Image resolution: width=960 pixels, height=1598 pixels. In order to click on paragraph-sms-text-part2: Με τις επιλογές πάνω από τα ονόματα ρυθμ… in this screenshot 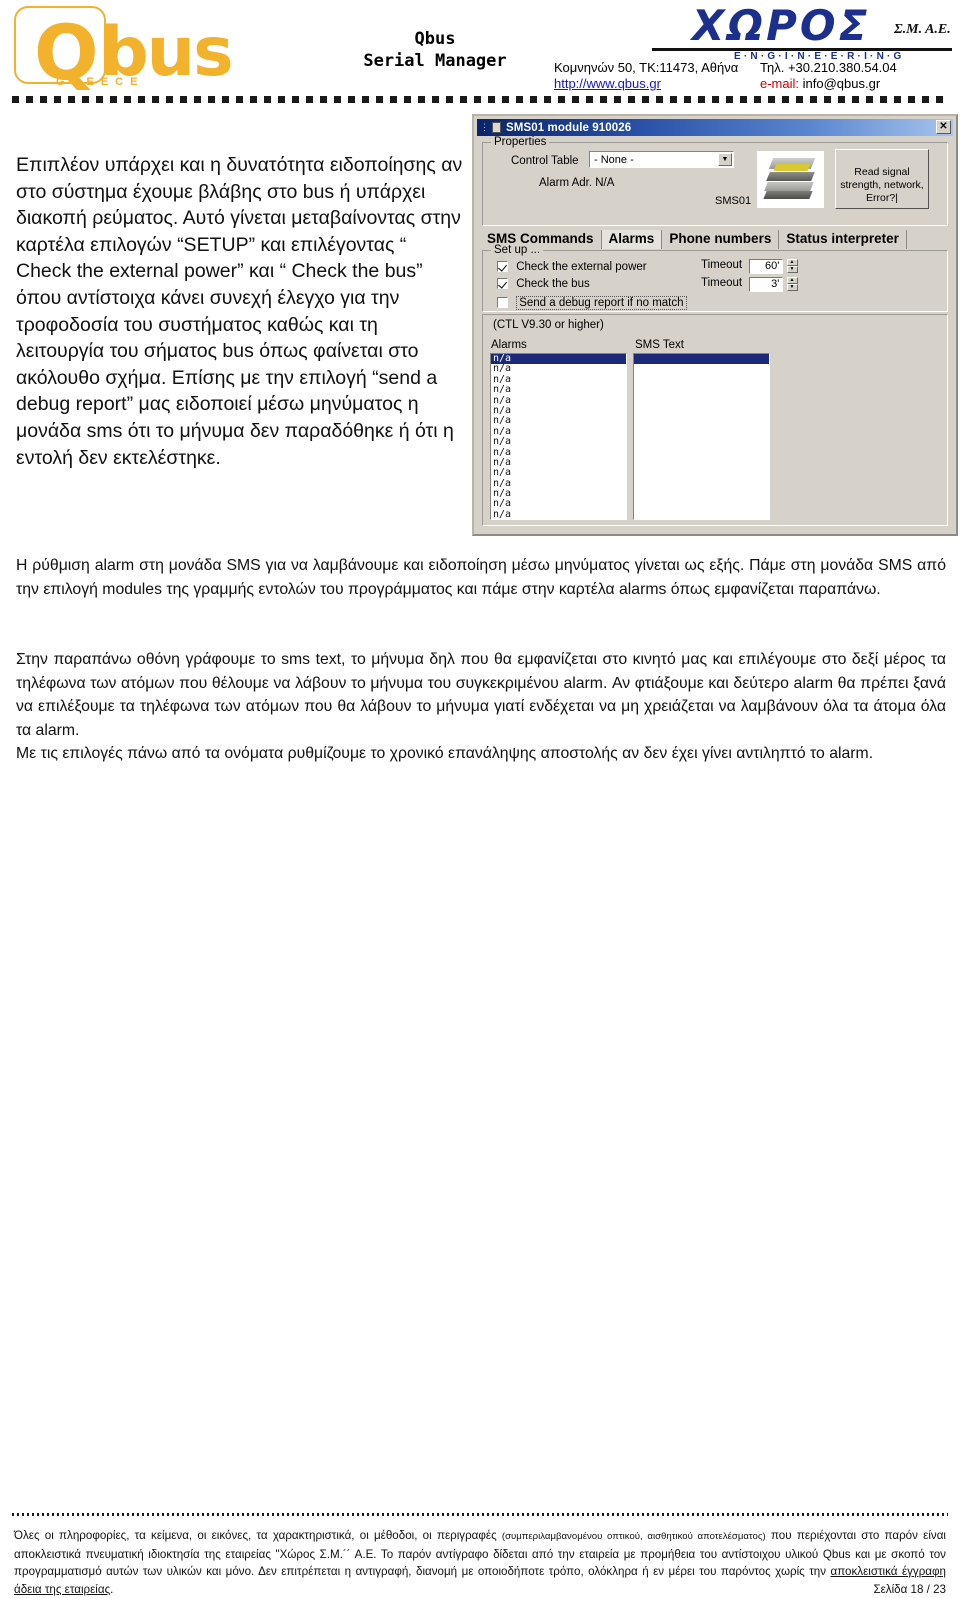, I will do `click(444, 753)`.